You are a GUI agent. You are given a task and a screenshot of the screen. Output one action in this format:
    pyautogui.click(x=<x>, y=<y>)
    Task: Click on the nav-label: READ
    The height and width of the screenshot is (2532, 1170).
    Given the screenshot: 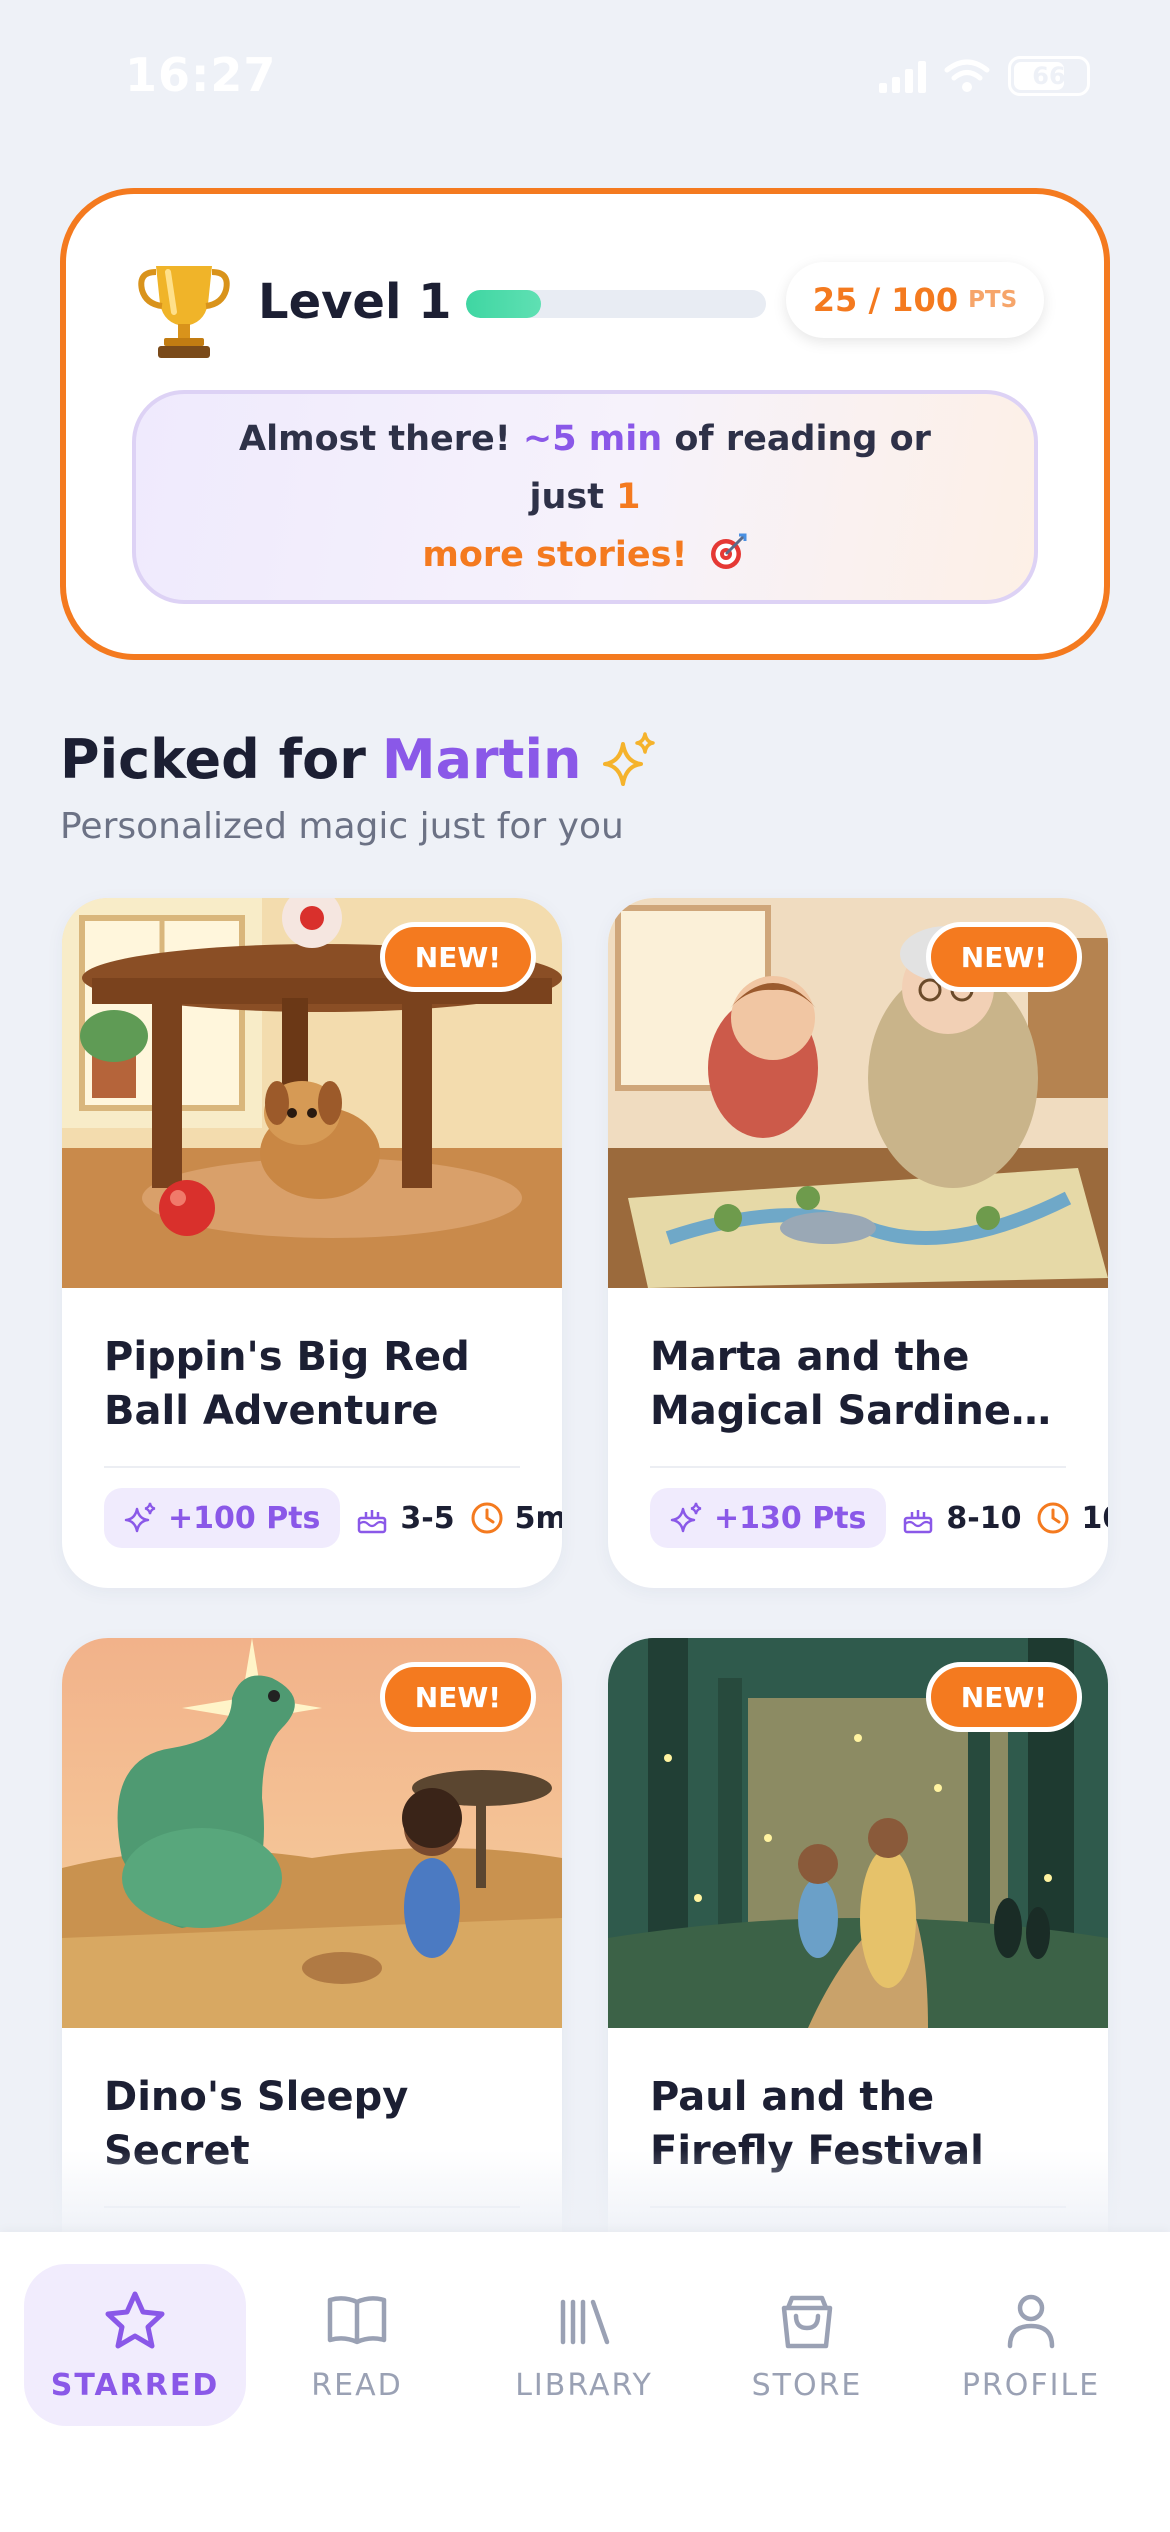 What is the action you would take?
    pyautogui.click(x=357, y=2385)
    